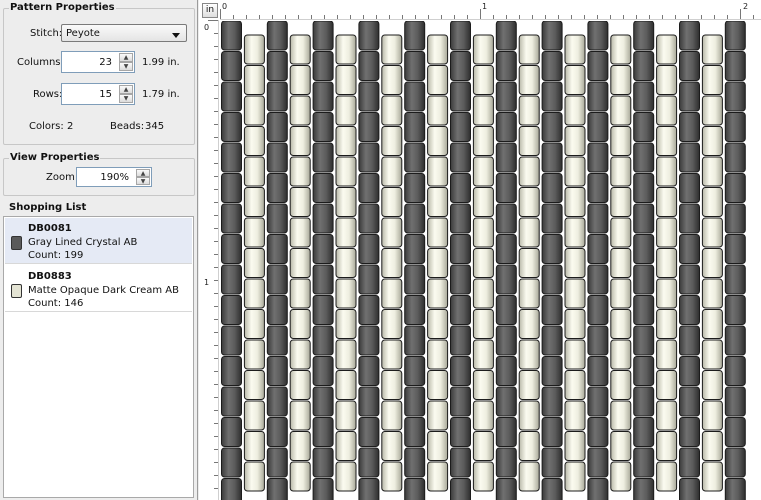 The width and height of the screenshot is (761, 500). Describe the element at coordinates (114, 177) in the screenshot. I see `zoom-stepper: 190% ▲ ▼` at that location.